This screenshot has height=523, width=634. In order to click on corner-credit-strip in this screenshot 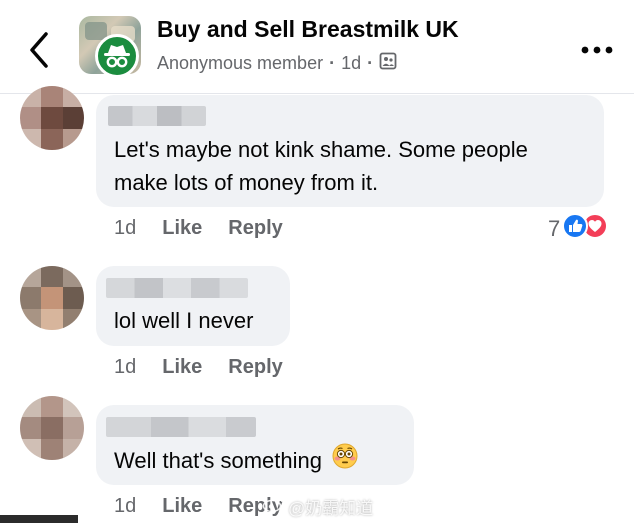, I will do `click(39, 519)`.